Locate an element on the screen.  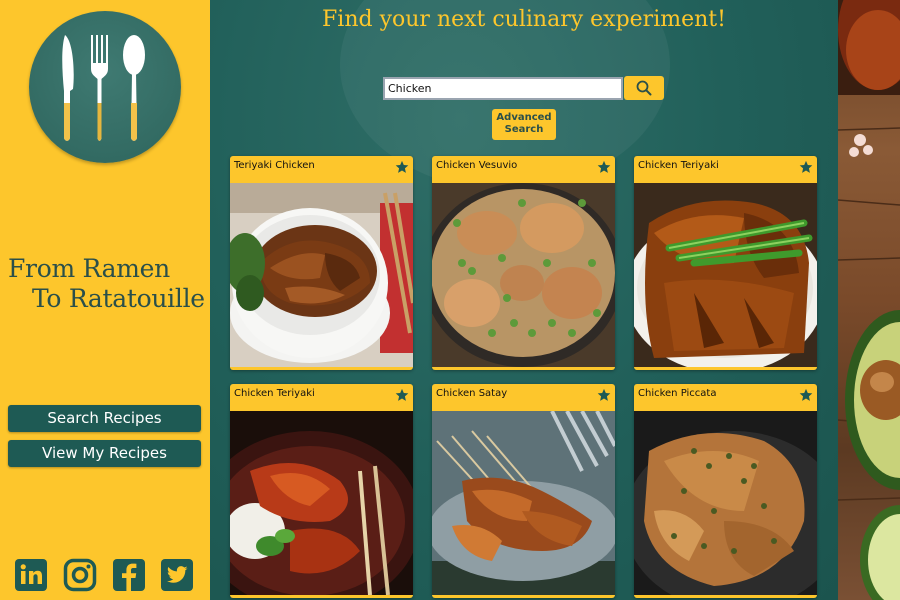
brand-line-2: To Ratatouille is located at coordinates (118, 298).